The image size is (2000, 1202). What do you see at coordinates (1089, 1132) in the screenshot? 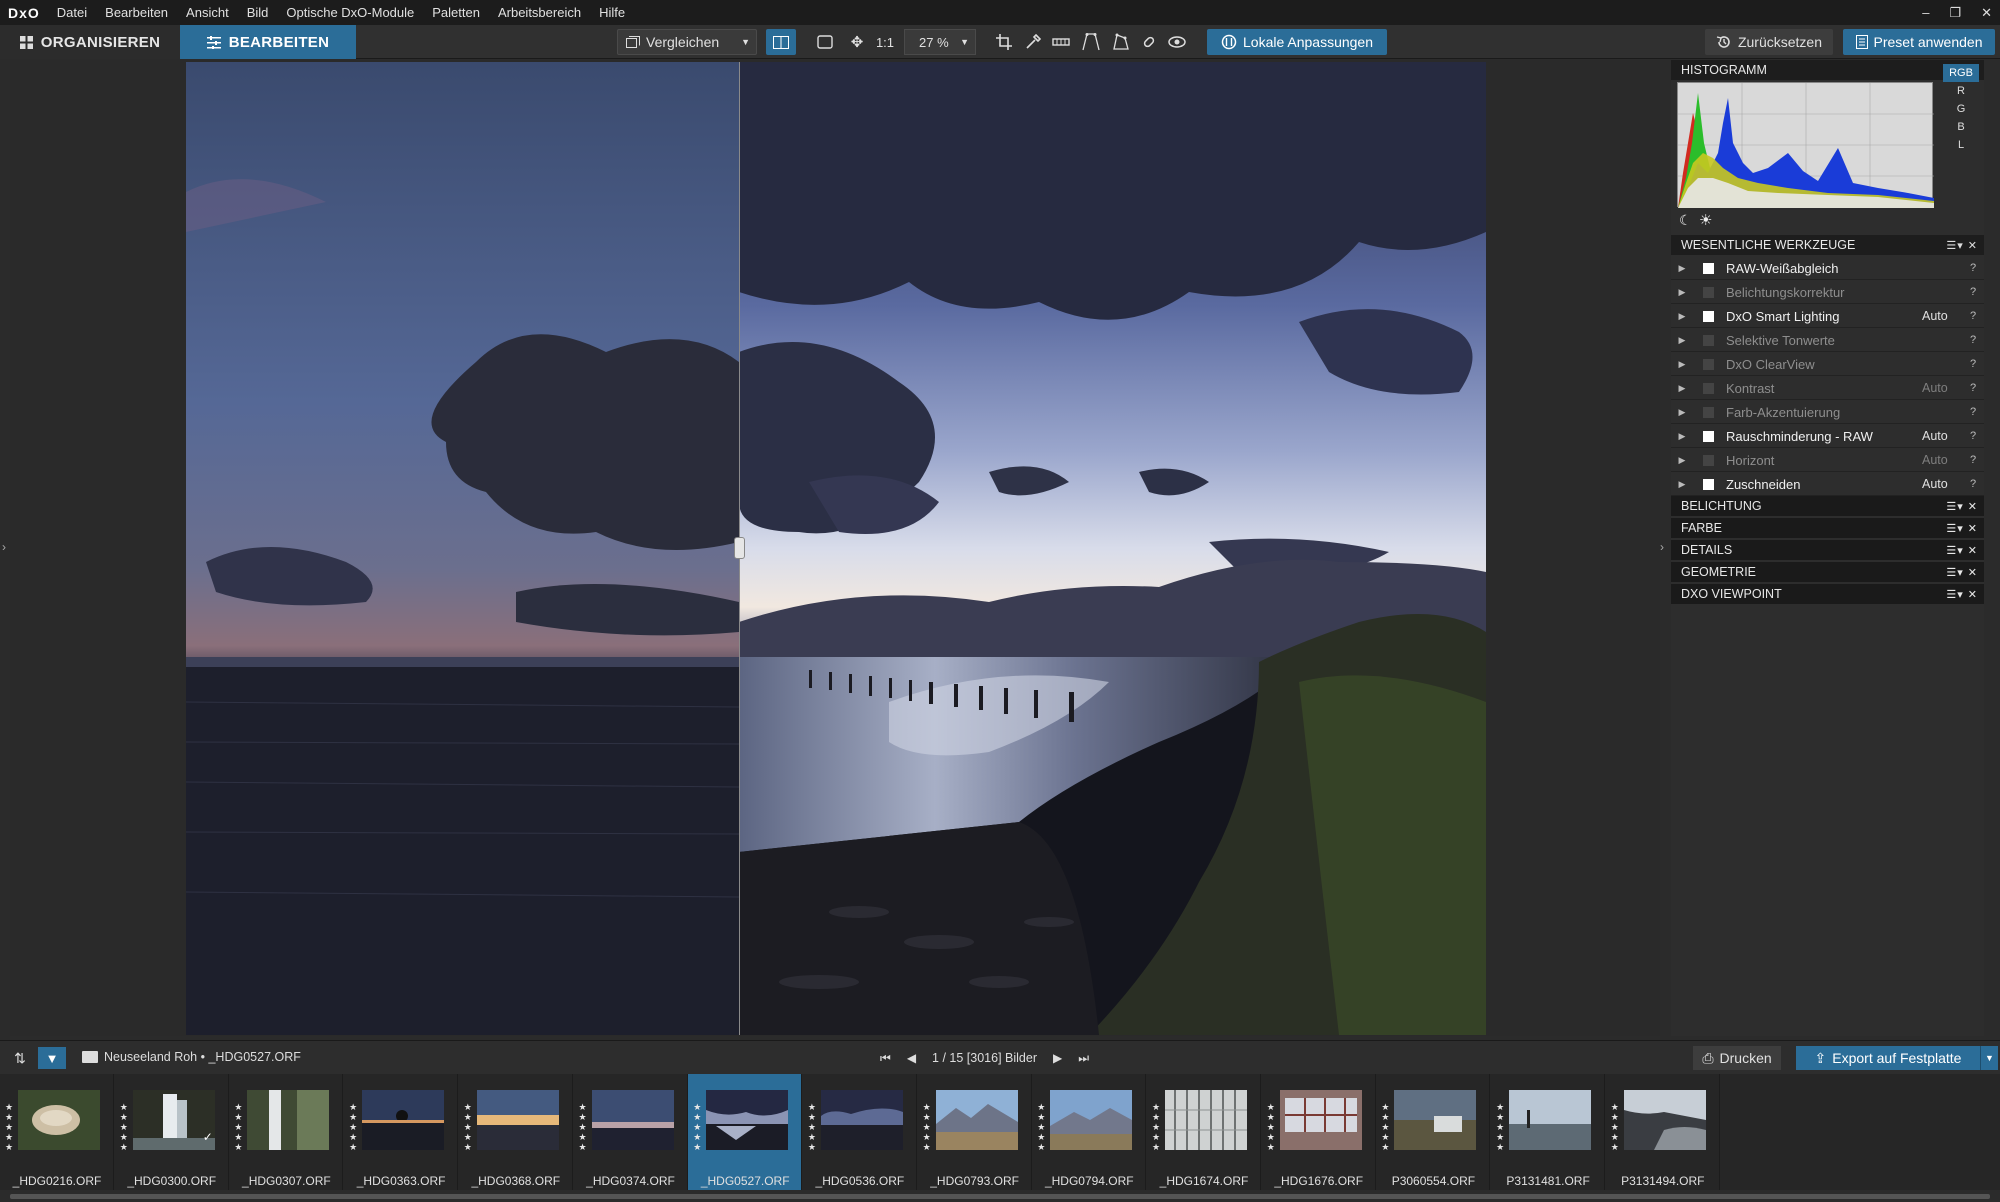
I see `filmstrip-thumbnail: ★ ★ ★ ★ ★ _HDG0794.ORF` at bounding box center [1089, 1132].